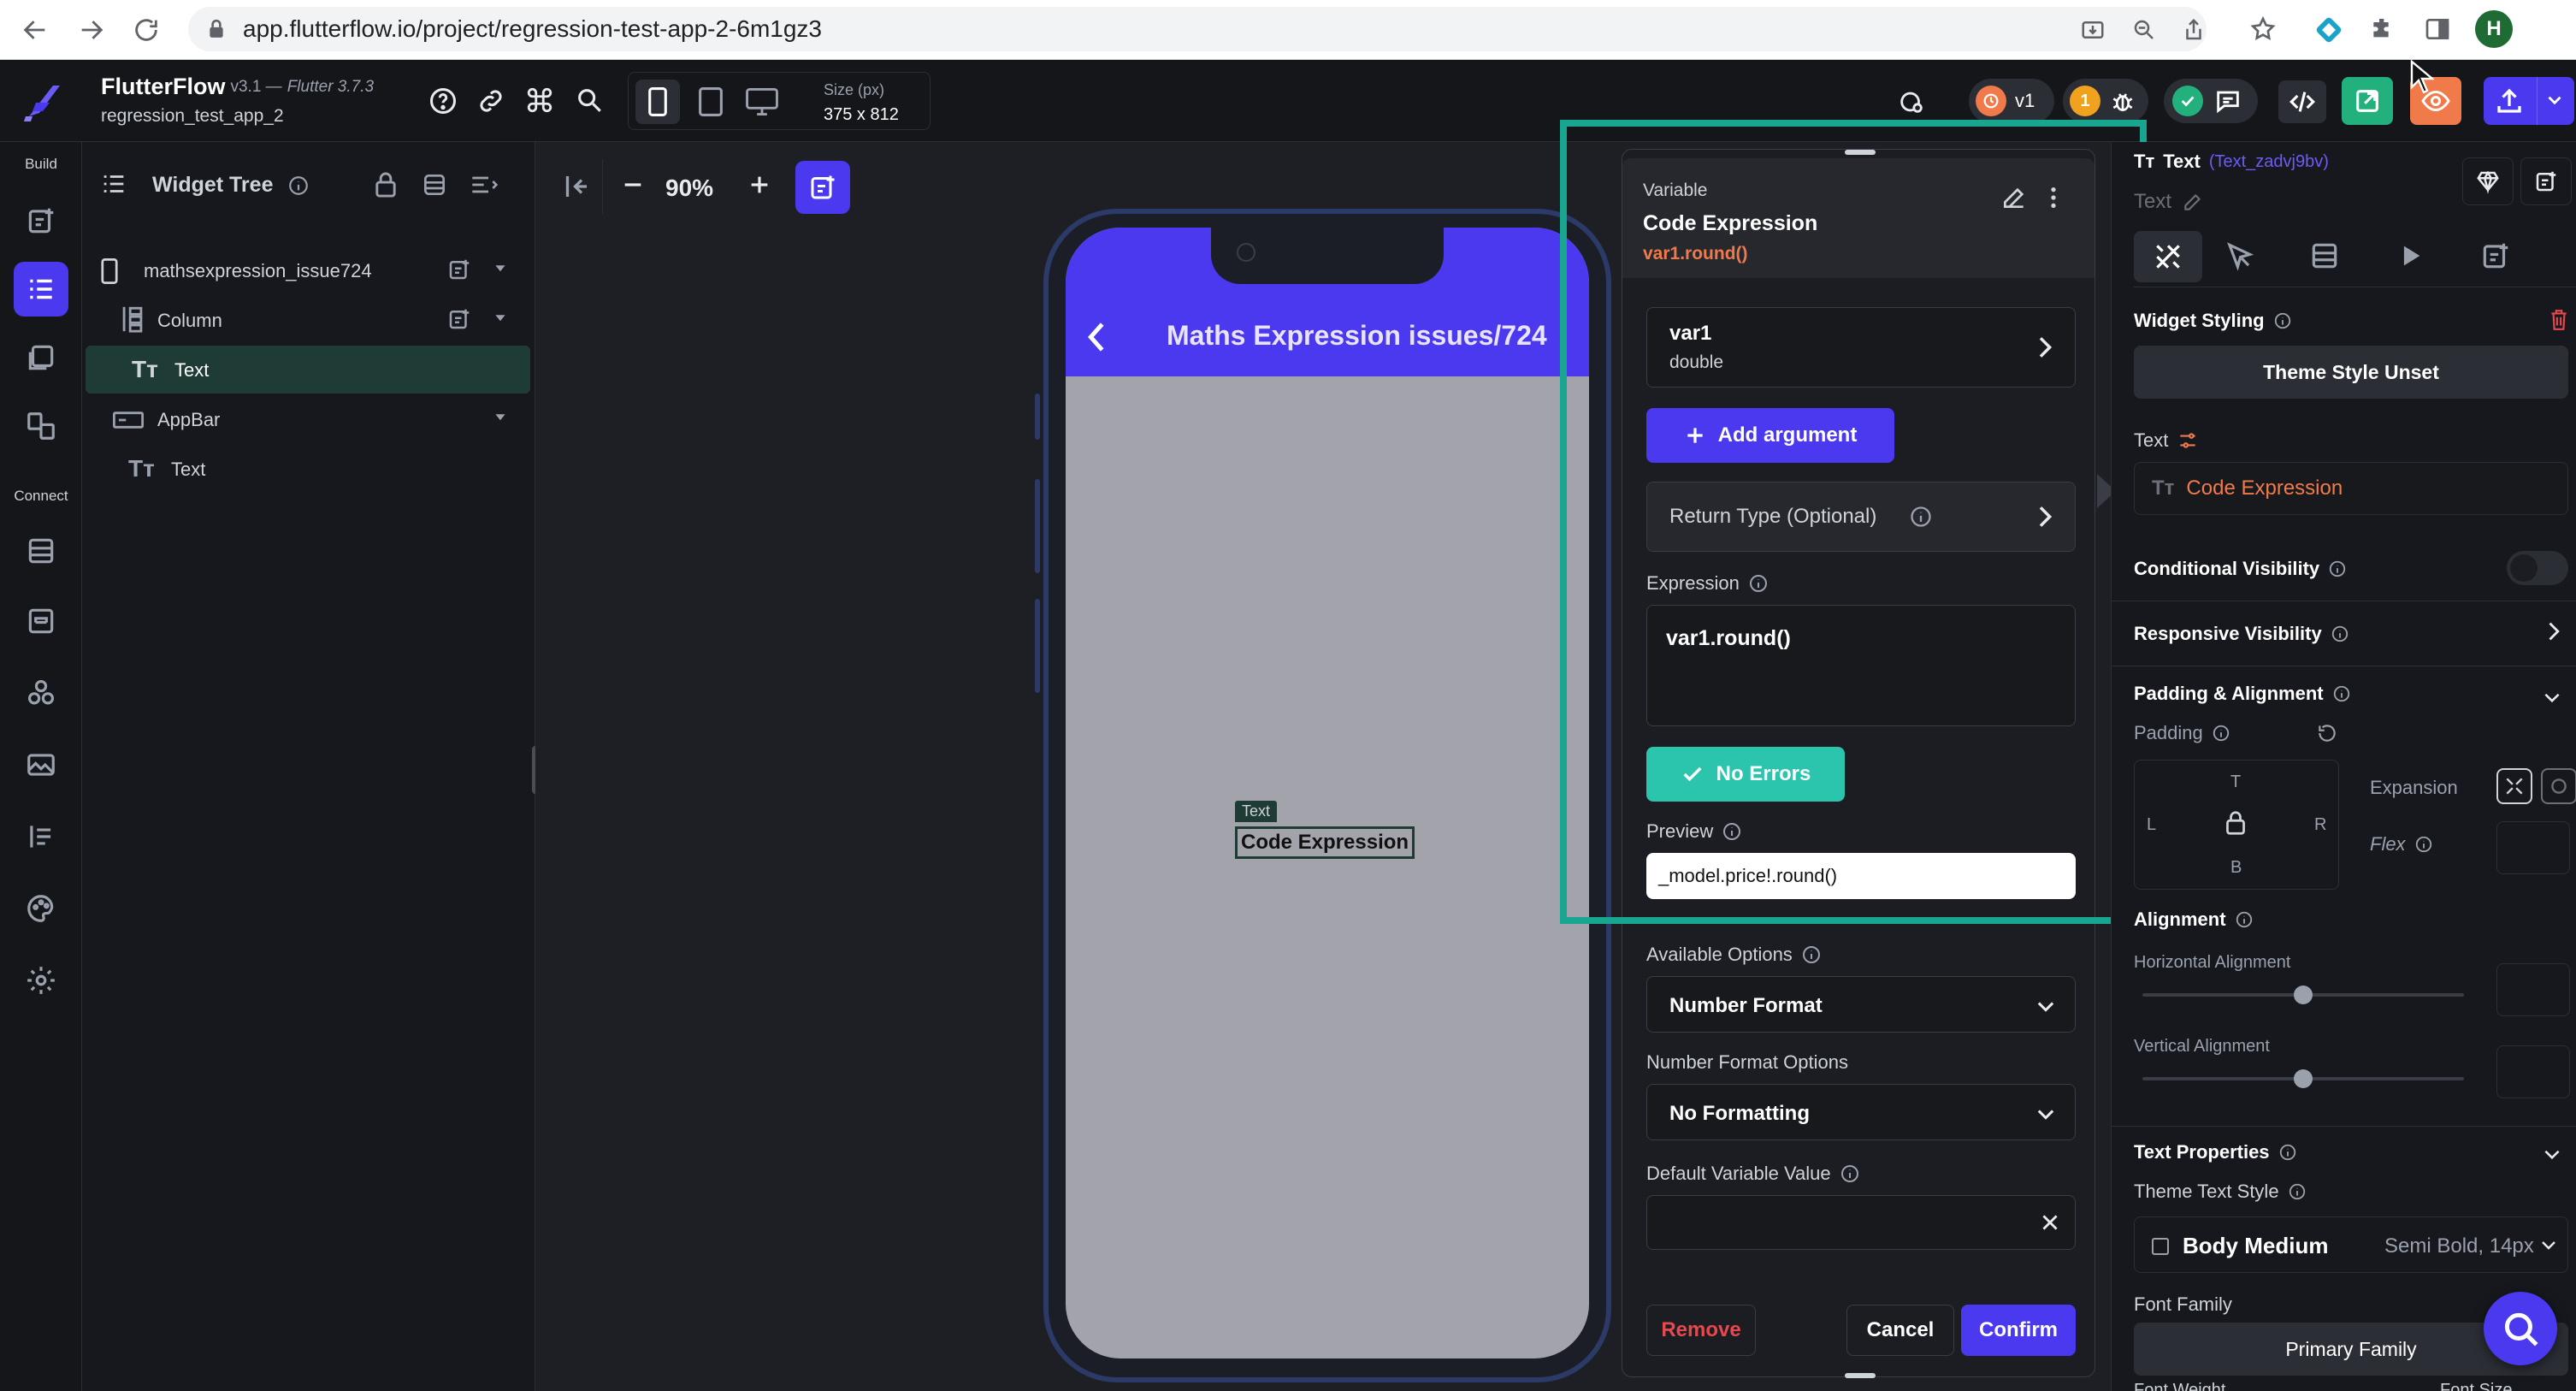 The width and height of the screenshot is (2576, 1391). Describe the element at coordinates (2105, 101) in the screenshot. I see `issues-badge: 1` at that location.